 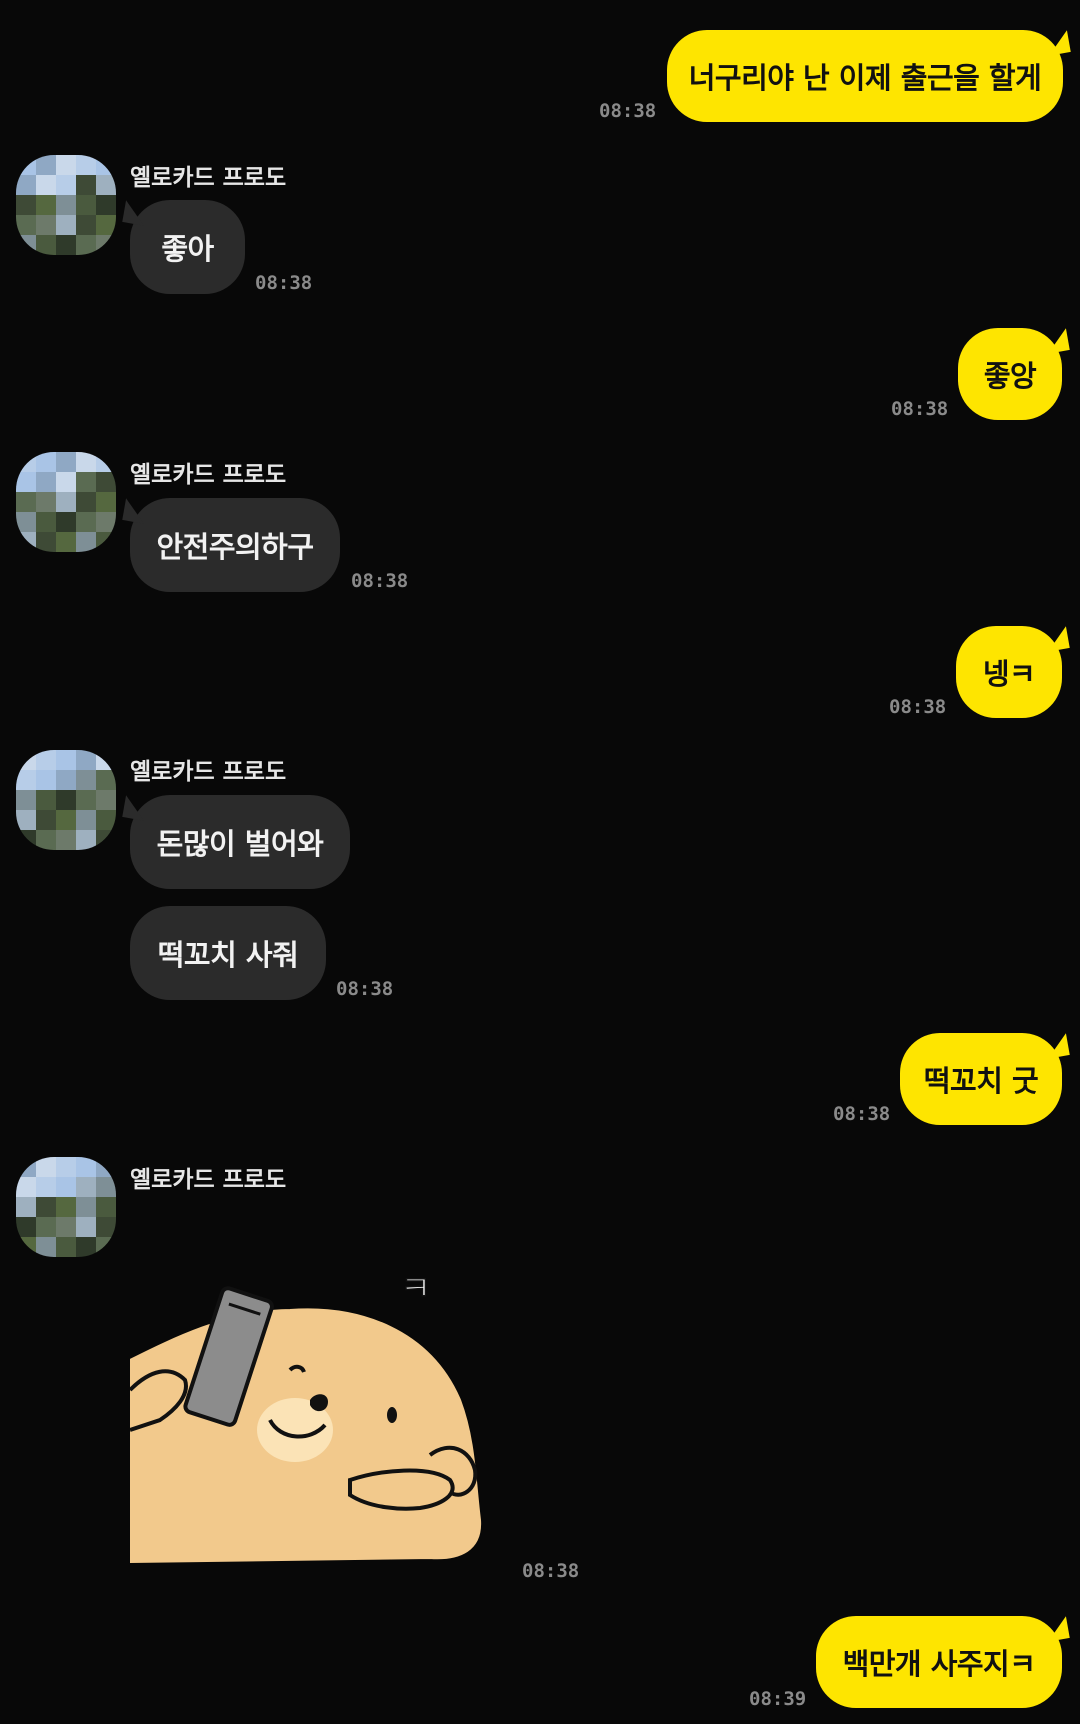 I want to click on message-text: 너구리야 난 이제 출근을 할게, so click(x=865, y=78).